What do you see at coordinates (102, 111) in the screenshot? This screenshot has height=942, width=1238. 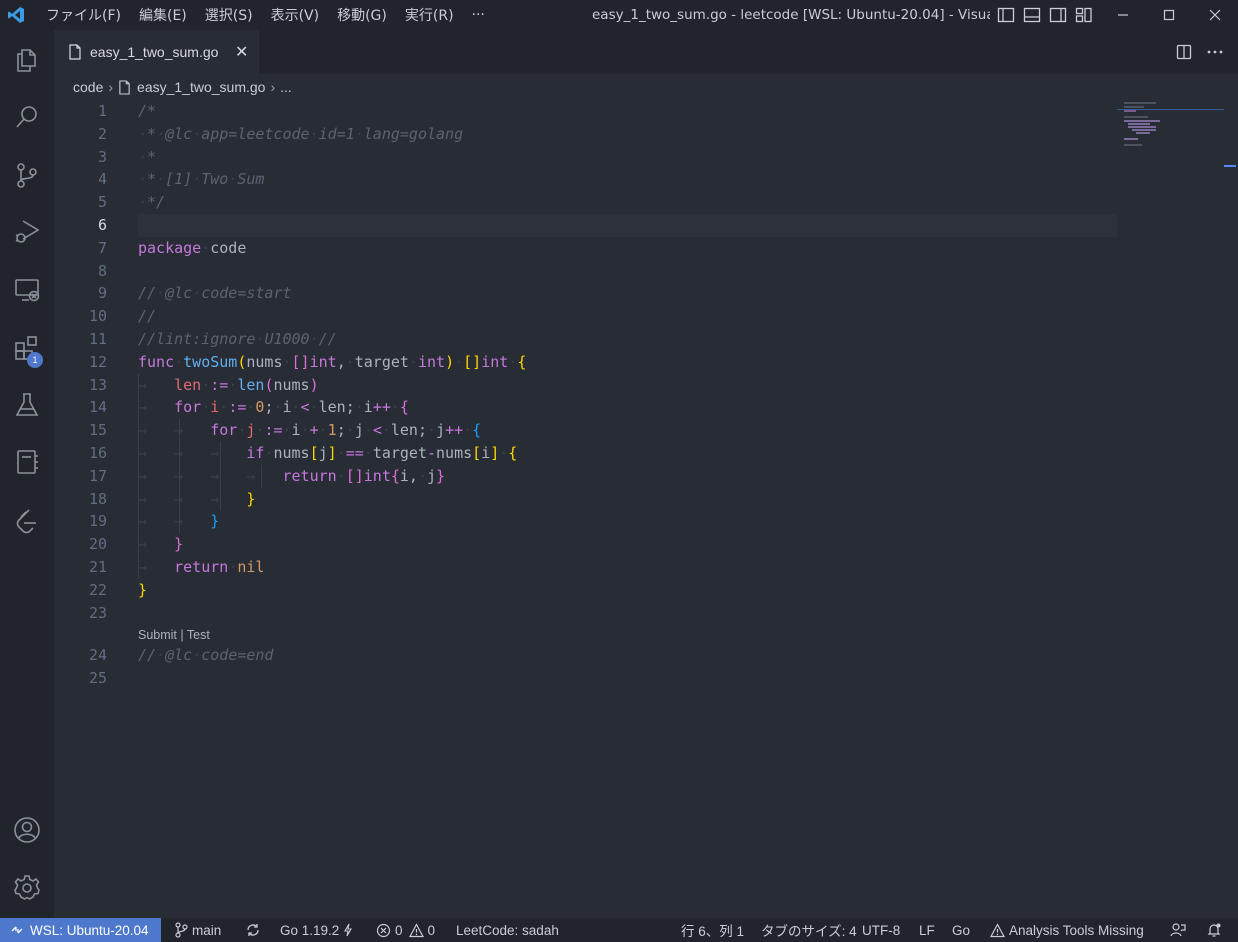 I see `line-number: 1` at bounding box center [102, 111].